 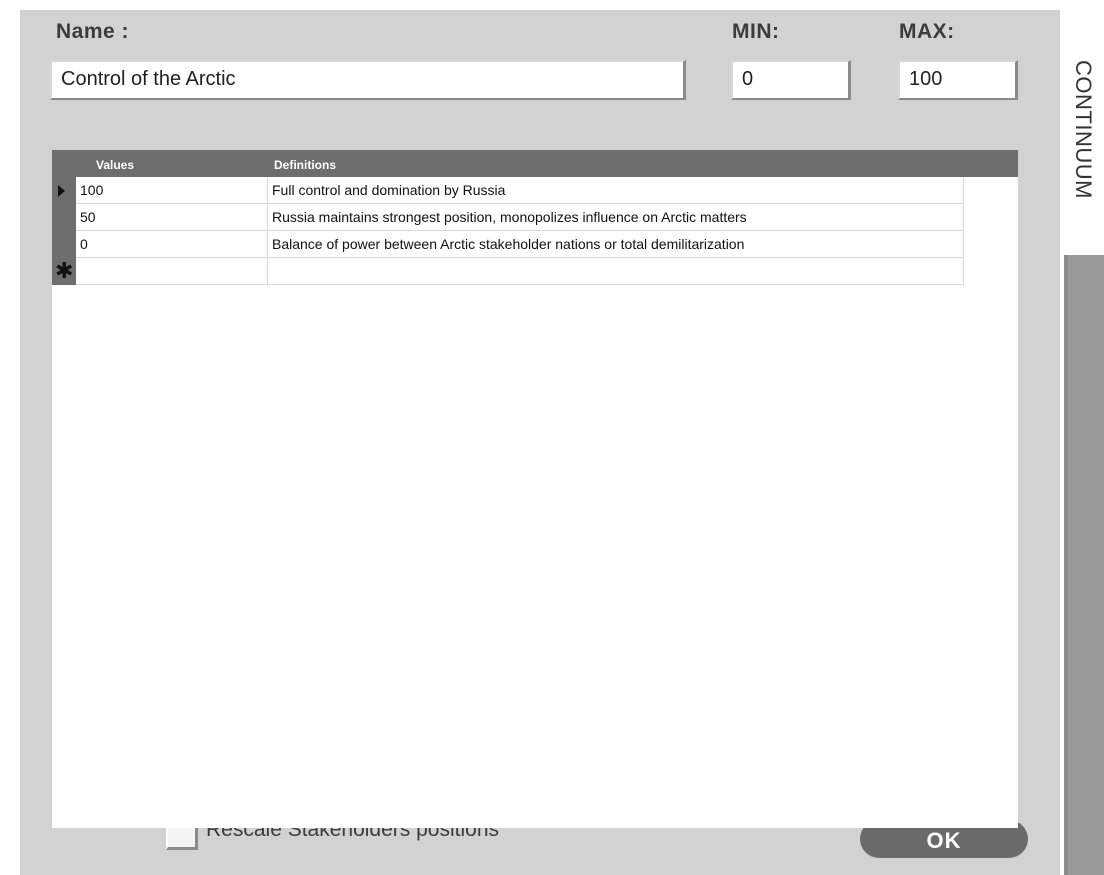 I want to click on name-label: Name :, so click(x=93, y=31).